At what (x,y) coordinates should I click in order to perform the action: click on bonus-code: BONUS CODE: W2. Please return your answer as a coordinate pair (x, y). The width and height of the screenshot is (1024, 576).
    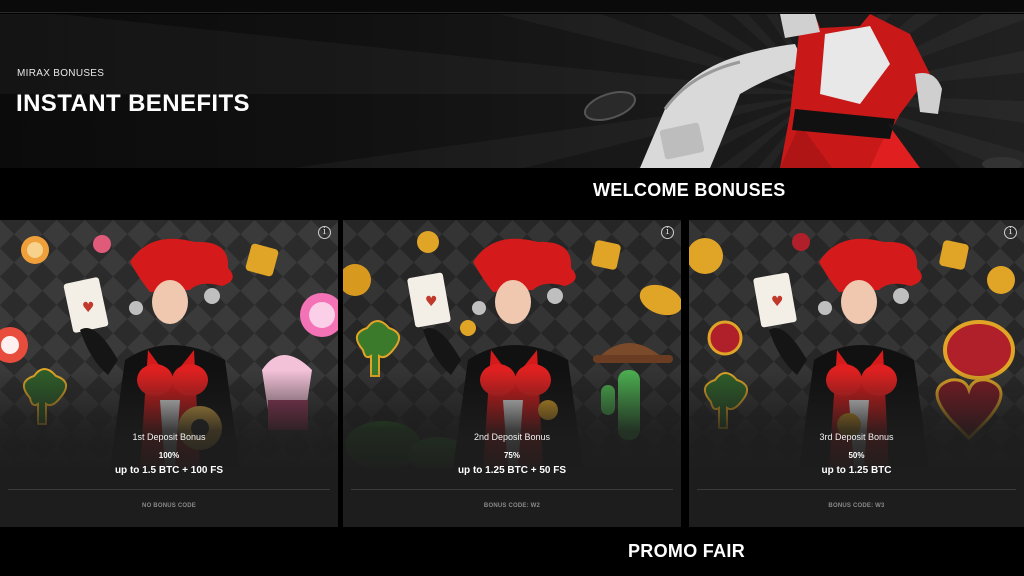
    Looking at the image, I should click on (512, 506).